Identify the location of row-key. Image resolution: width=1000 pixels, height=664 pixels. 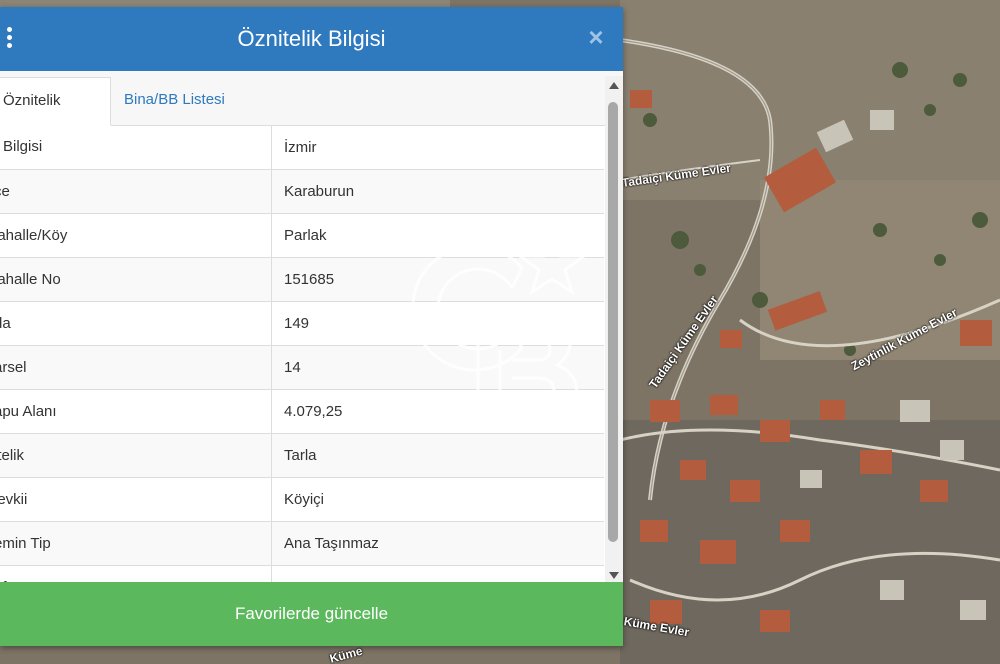
(136, 148).